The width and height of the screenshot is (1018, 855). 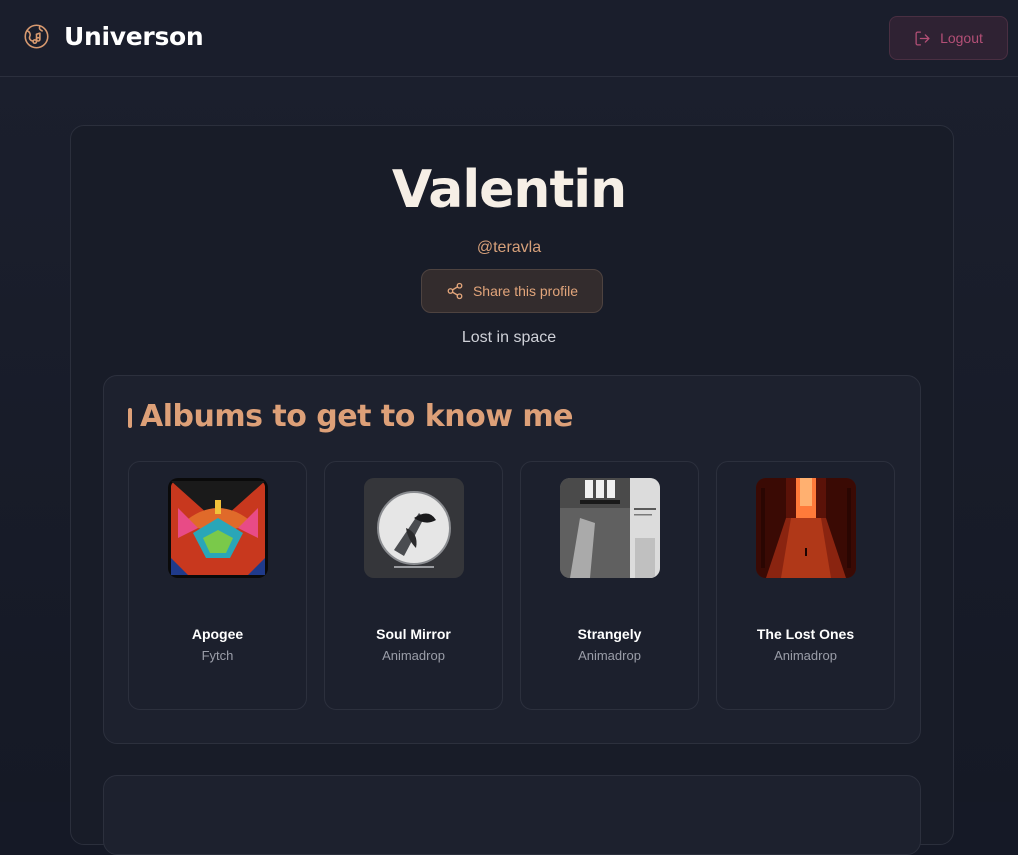 What do you see at coordinates (414, 528) in the screenshot?
I see `album-cover-soul-mirror` at bounding box center [414, 528].